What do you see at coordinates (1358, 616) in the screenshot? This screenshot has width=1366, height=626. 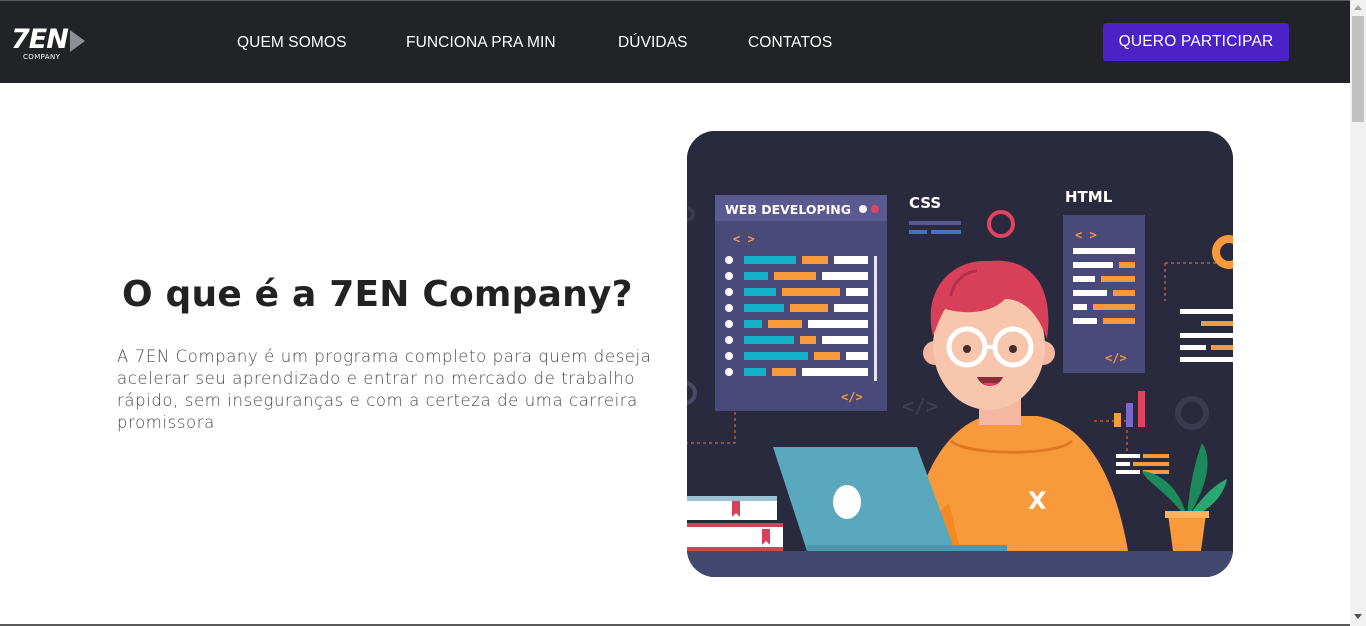 I see `scroll-down-arrow-icon` at bounding box center [1358, 616].